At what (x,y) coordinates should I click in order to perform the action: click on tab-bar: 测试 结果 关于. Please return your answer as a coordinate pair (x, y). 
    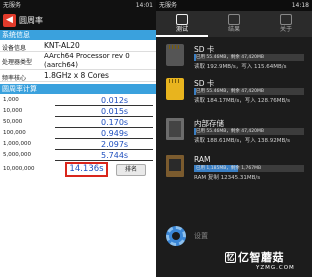
    Looking at the image, I should click on (234, 24).